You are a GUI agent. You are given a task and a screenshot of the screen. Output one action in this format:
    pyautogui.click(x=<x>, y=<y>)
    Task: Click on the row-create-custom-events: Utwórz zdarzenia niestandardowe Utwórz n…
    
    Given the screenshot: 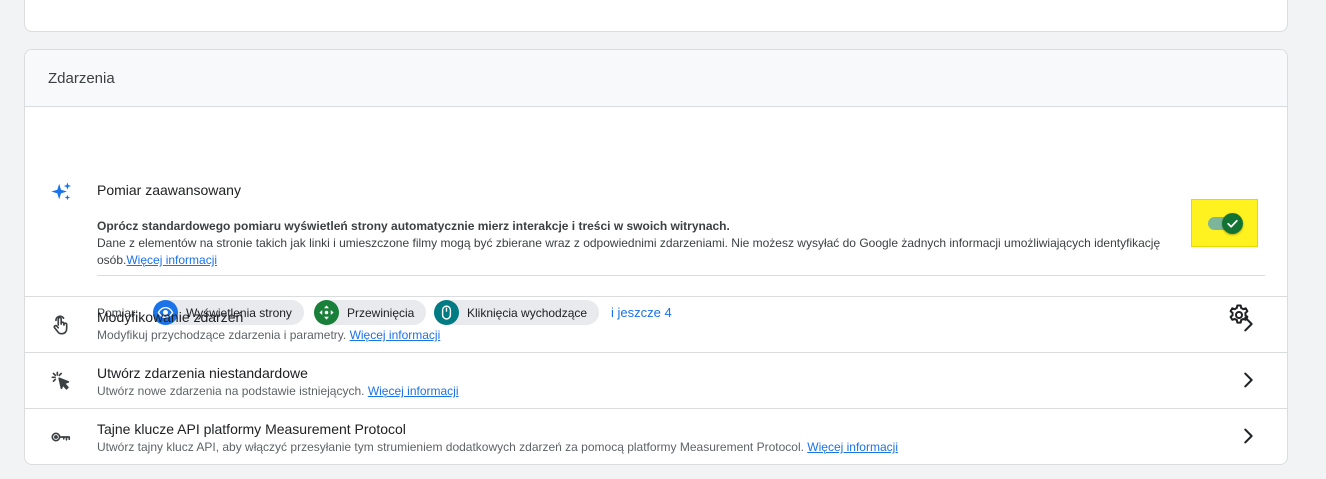 What is the action you would take?
    pyautogui.click(x=656, y=381)
    